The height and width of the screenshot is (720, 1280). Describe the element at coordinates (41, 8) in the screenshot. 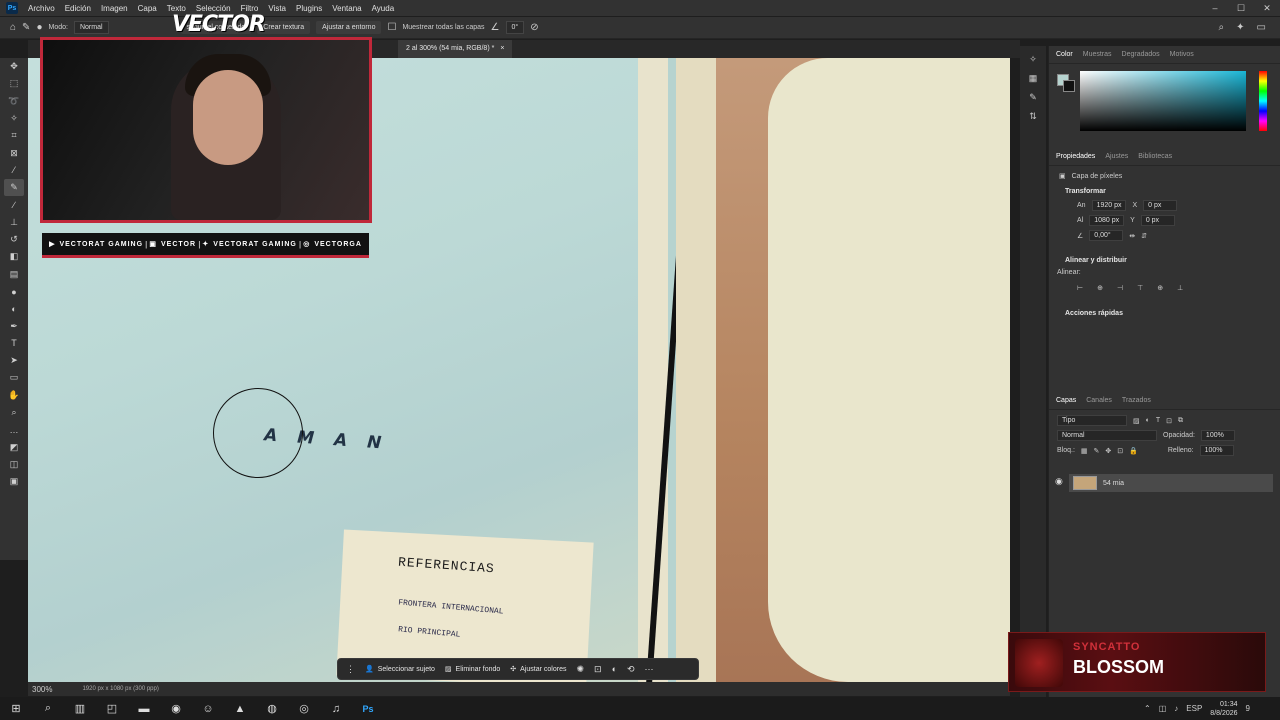

I see `menu-archivo: Archivo` at that location.